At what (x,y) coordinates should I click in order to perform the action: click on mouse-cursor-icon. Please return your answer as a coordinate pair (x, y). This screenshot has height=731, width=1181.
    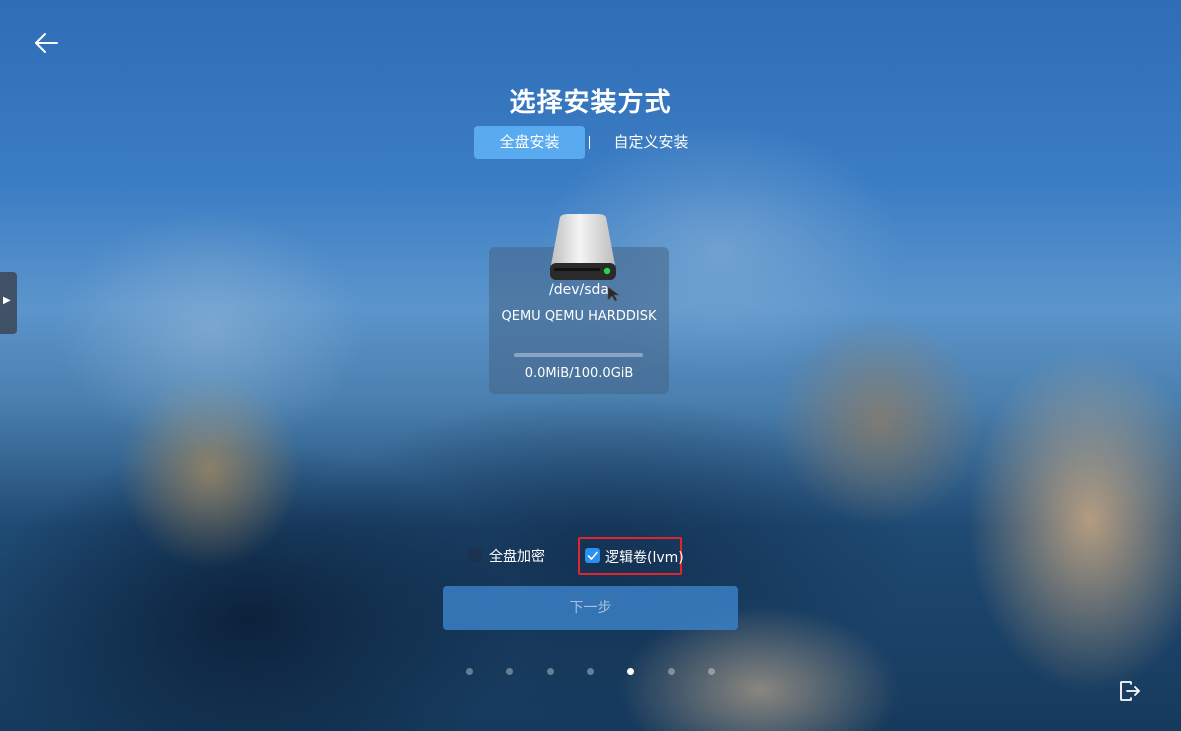
    Looking at the image, I should click on (614, 294).